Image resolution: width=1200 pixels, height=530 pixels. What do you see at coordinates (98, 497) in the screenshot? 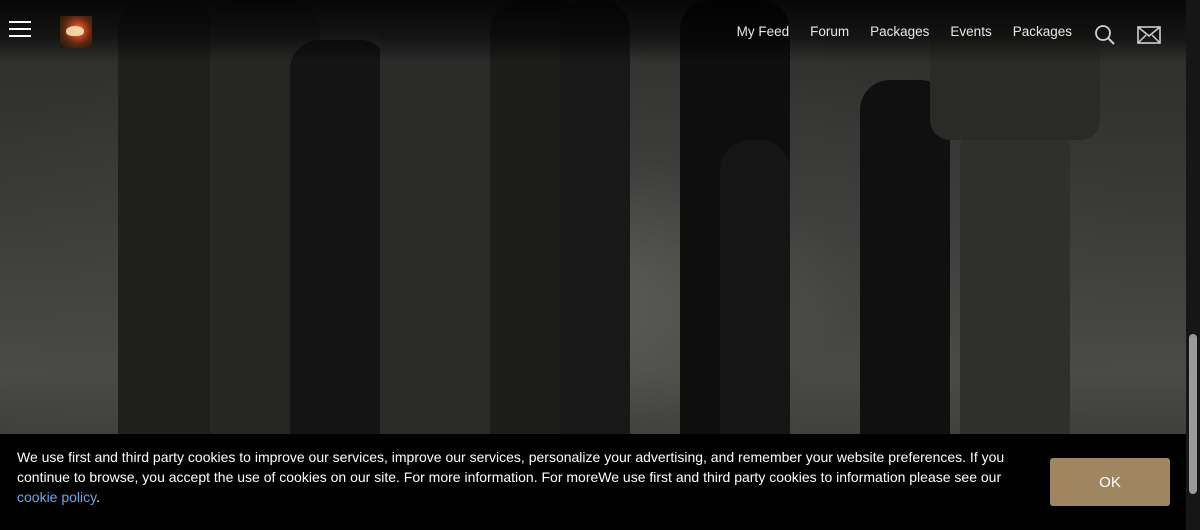
I see `cookie-message-end: .` at bounding box center [98, 497].